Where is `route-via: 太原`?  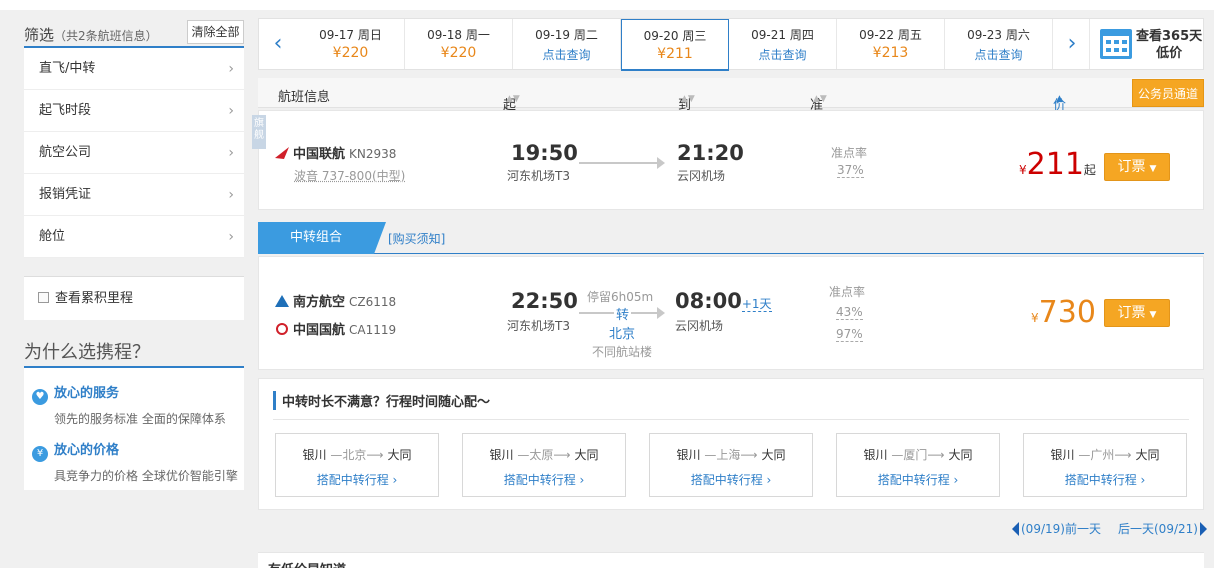
route-via: 太原 is located at coordinates (541, 455).